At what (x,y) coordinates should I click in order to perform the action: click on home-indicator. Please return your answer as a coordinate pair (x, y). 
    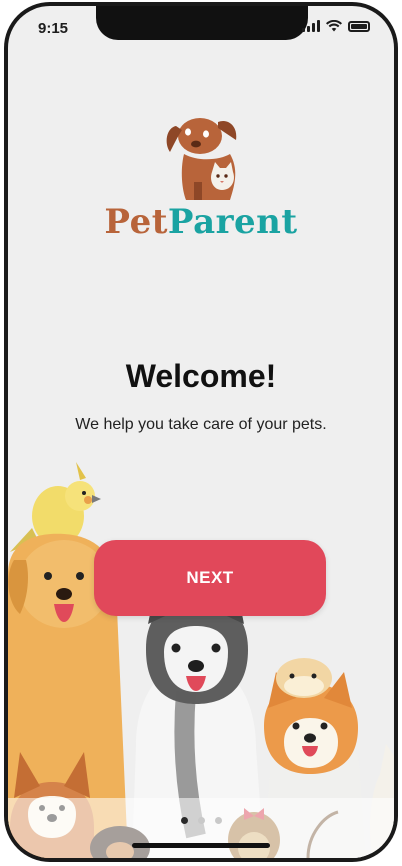
    Looking at the image, I should click on (201, 845).